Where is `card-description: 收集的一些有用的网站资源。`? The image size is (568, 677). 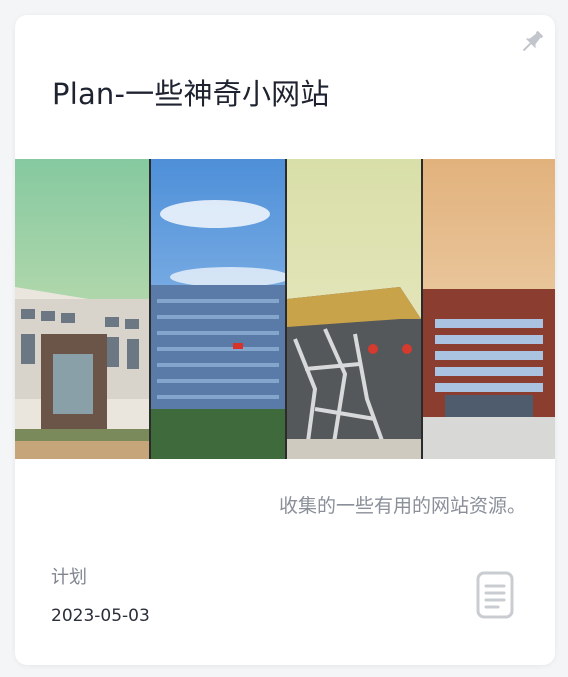 card-description: 收集的一些有用的网站资源。 is located at coordinates (402, 506).